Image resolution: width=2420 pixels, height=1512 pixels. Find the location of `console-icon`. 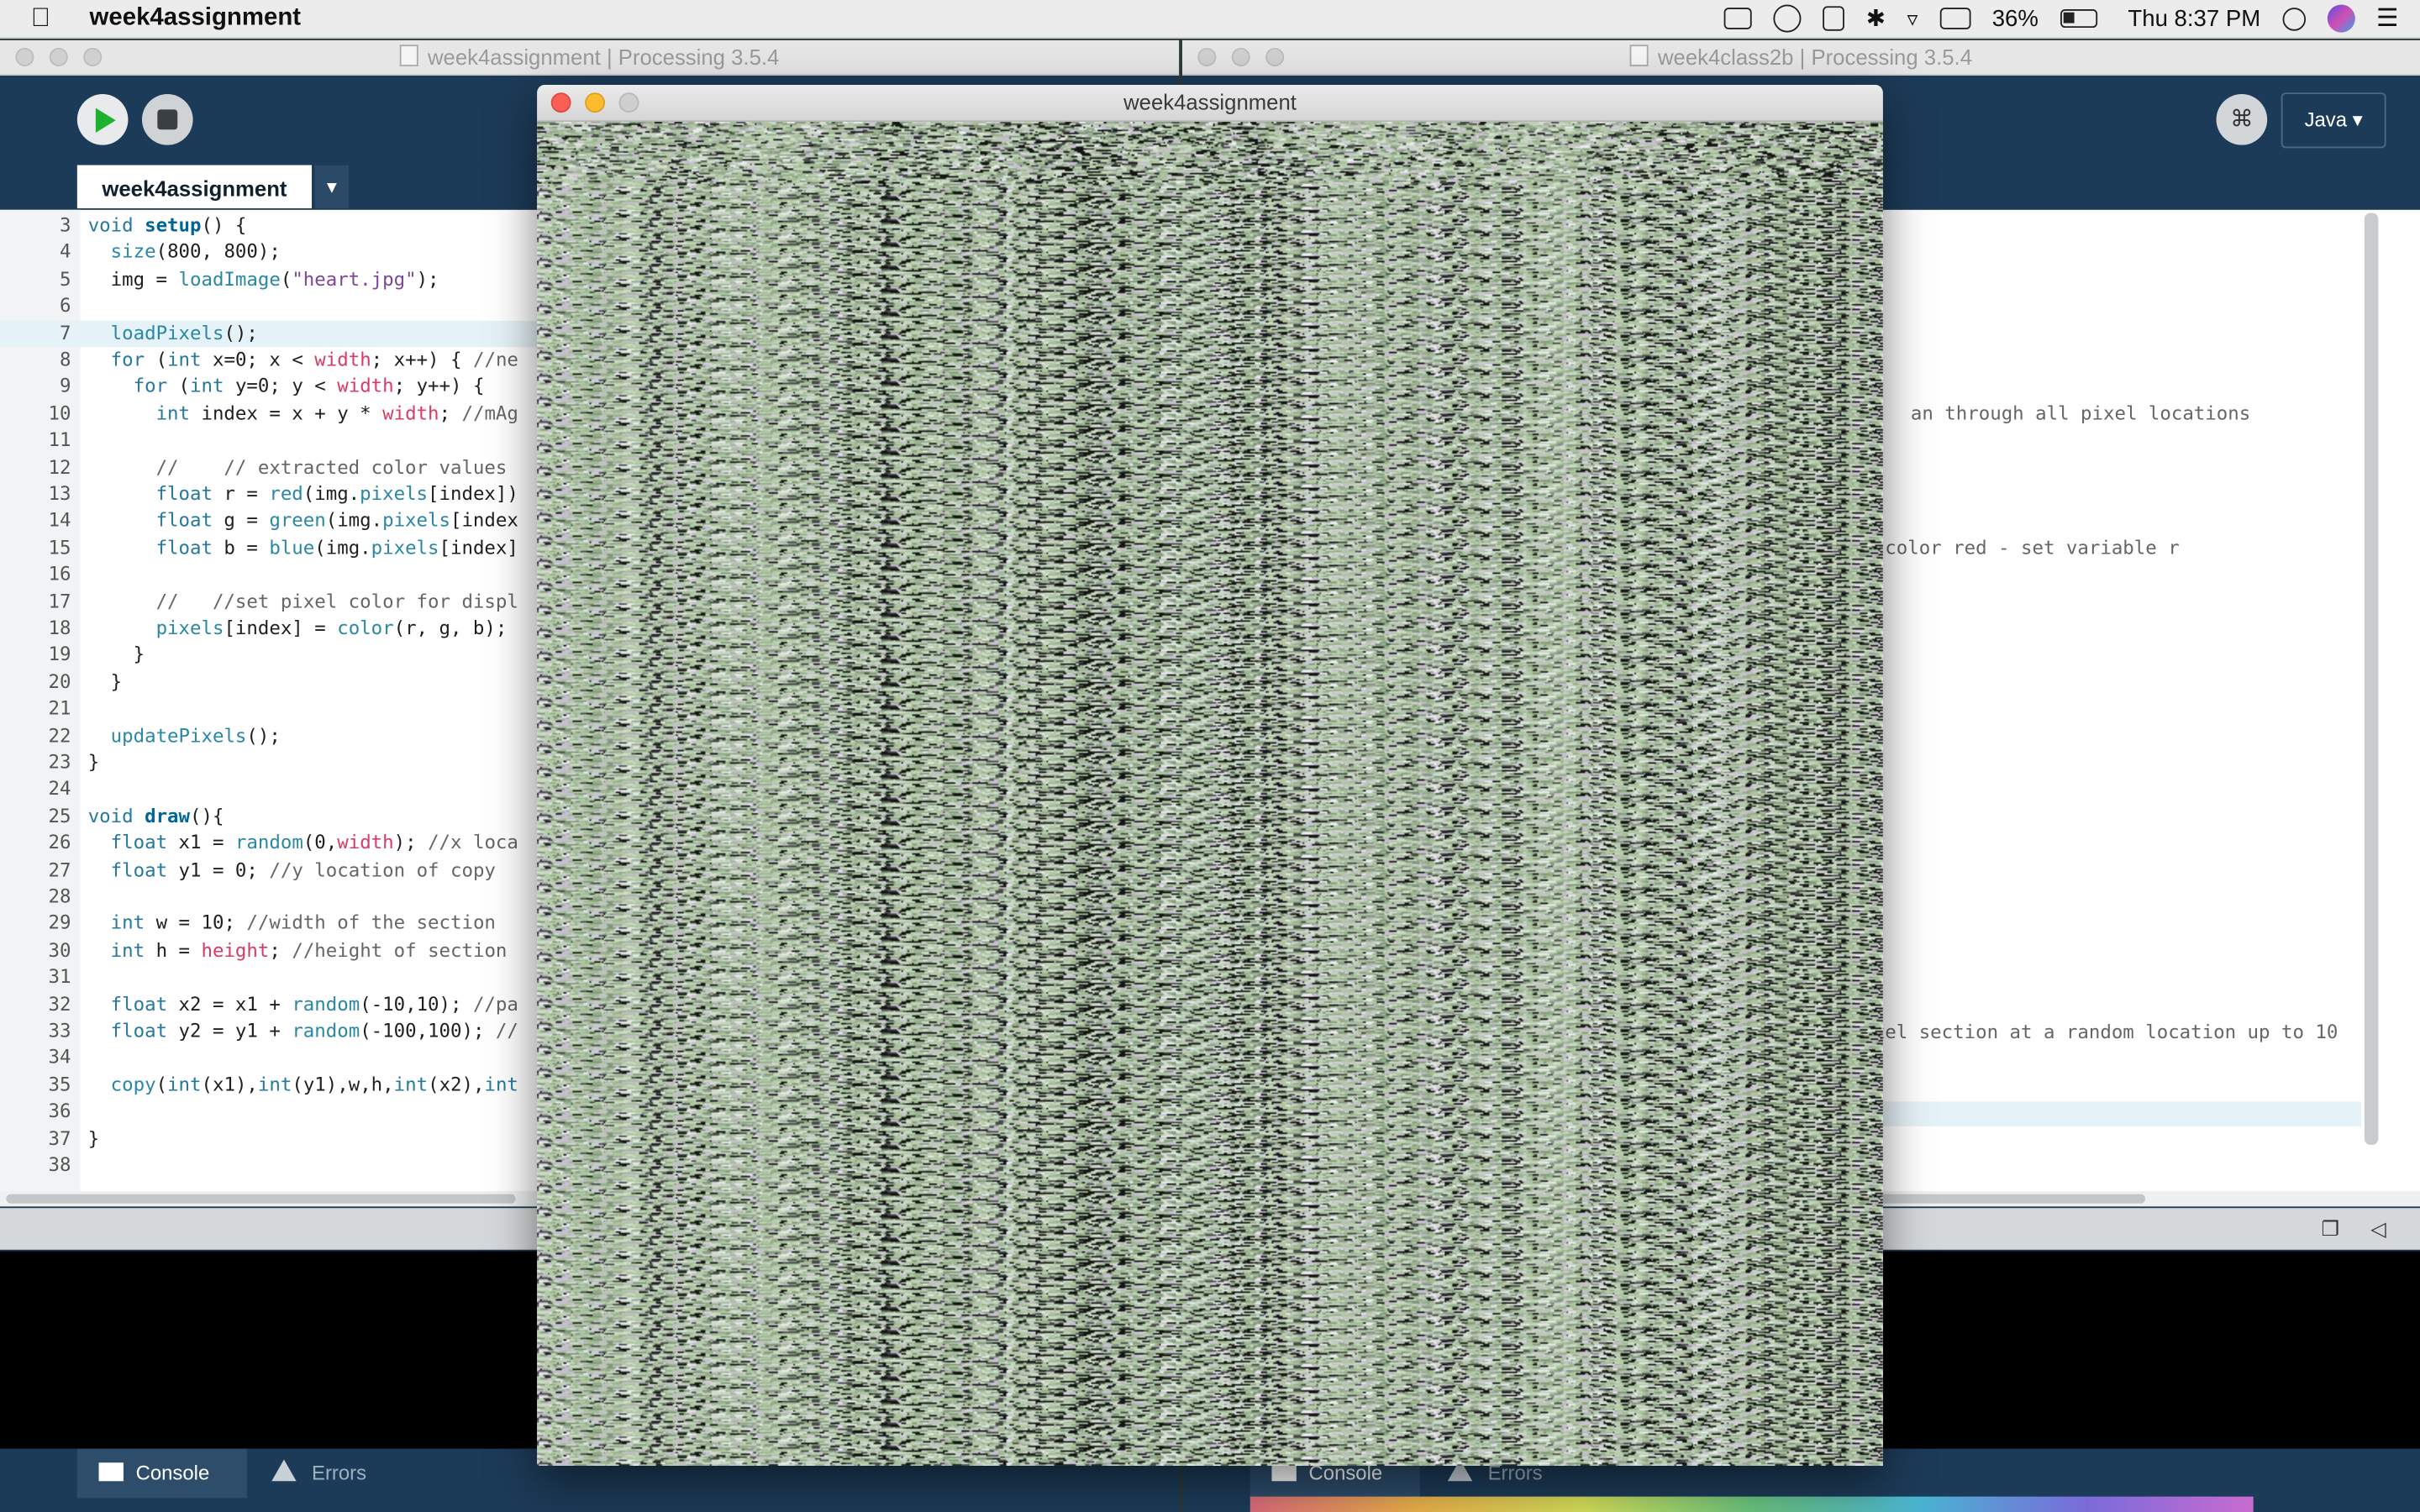

console-icon is located at coordinates (111, 1472).